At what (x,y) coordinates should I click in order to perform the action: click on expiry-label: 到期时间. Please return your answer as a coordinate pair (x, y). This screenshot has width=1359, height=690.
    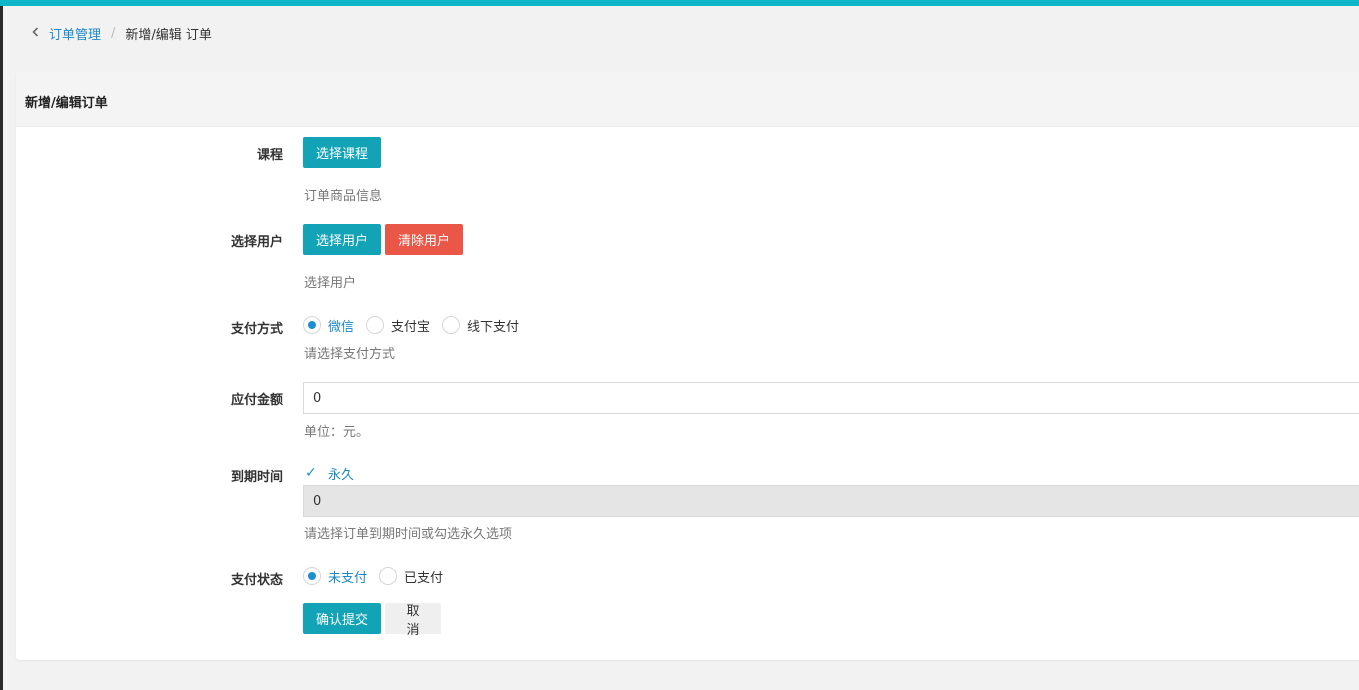
    Looking at the image, I should click on (256, 477).